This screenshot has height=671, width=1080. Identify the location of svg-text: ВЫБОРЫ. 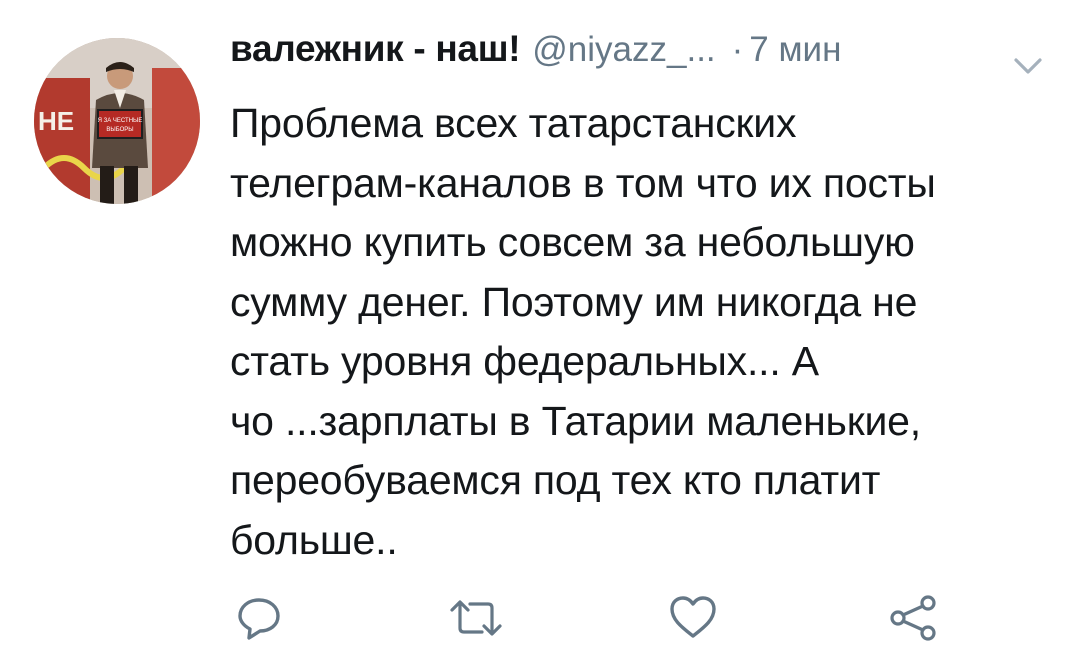
(119, 130).